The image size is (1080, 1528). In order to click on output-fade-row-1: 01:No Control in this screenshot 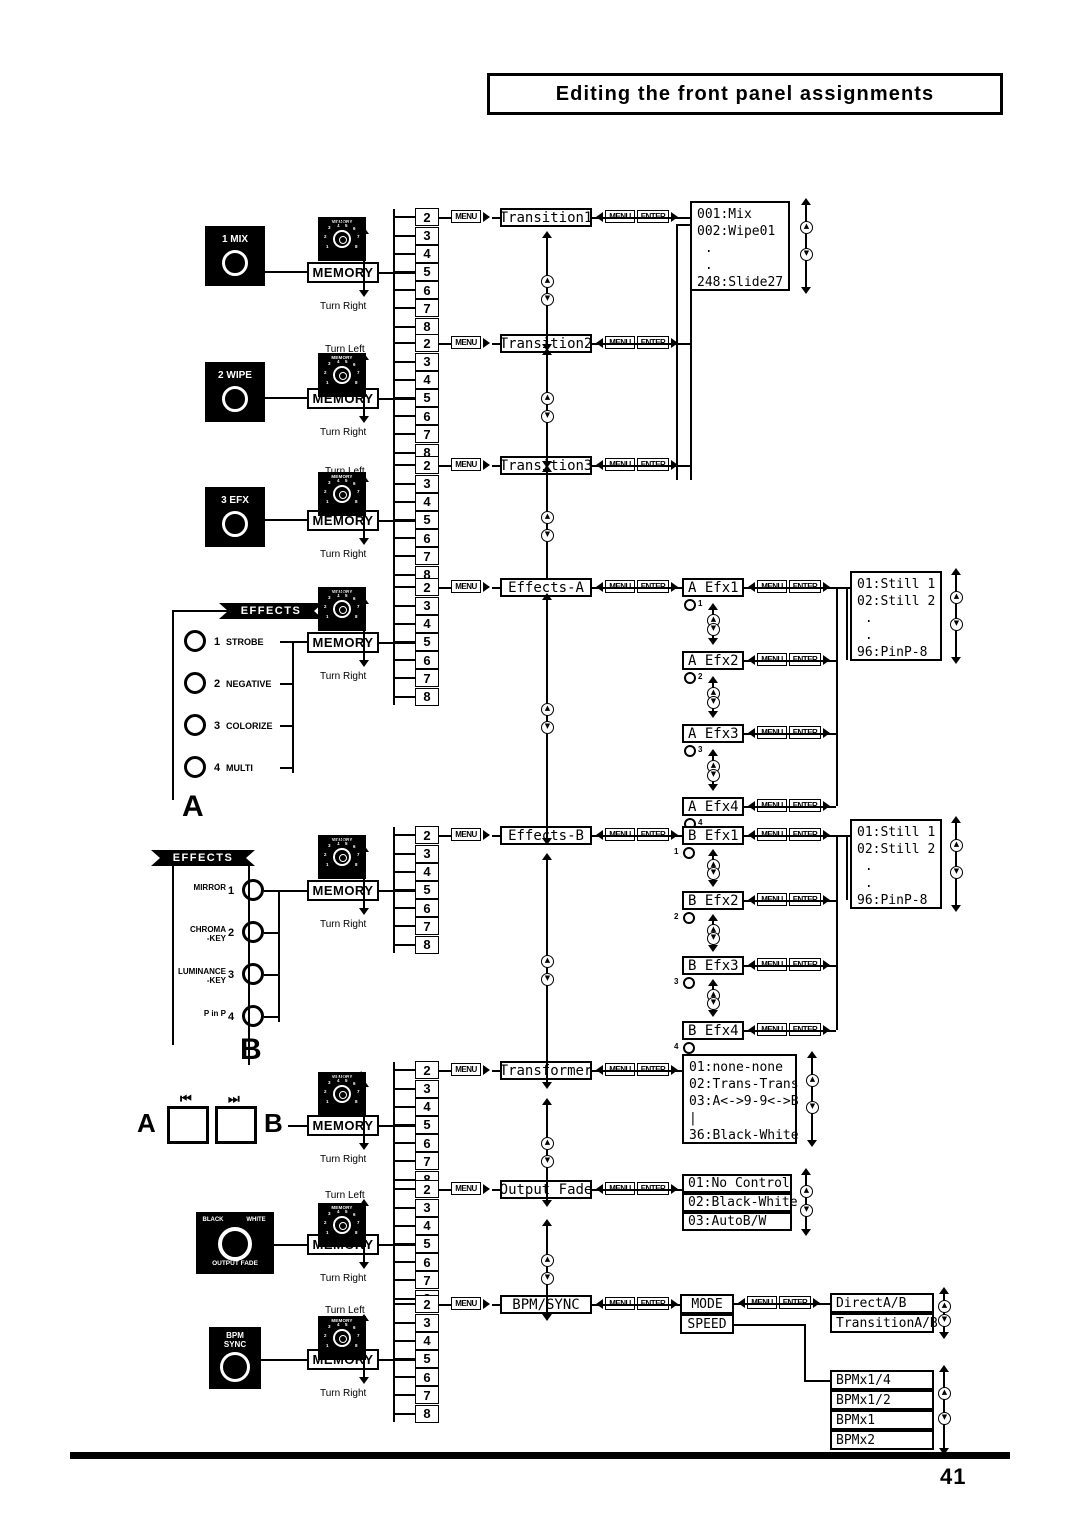, I will do `click(737, 1184)`.